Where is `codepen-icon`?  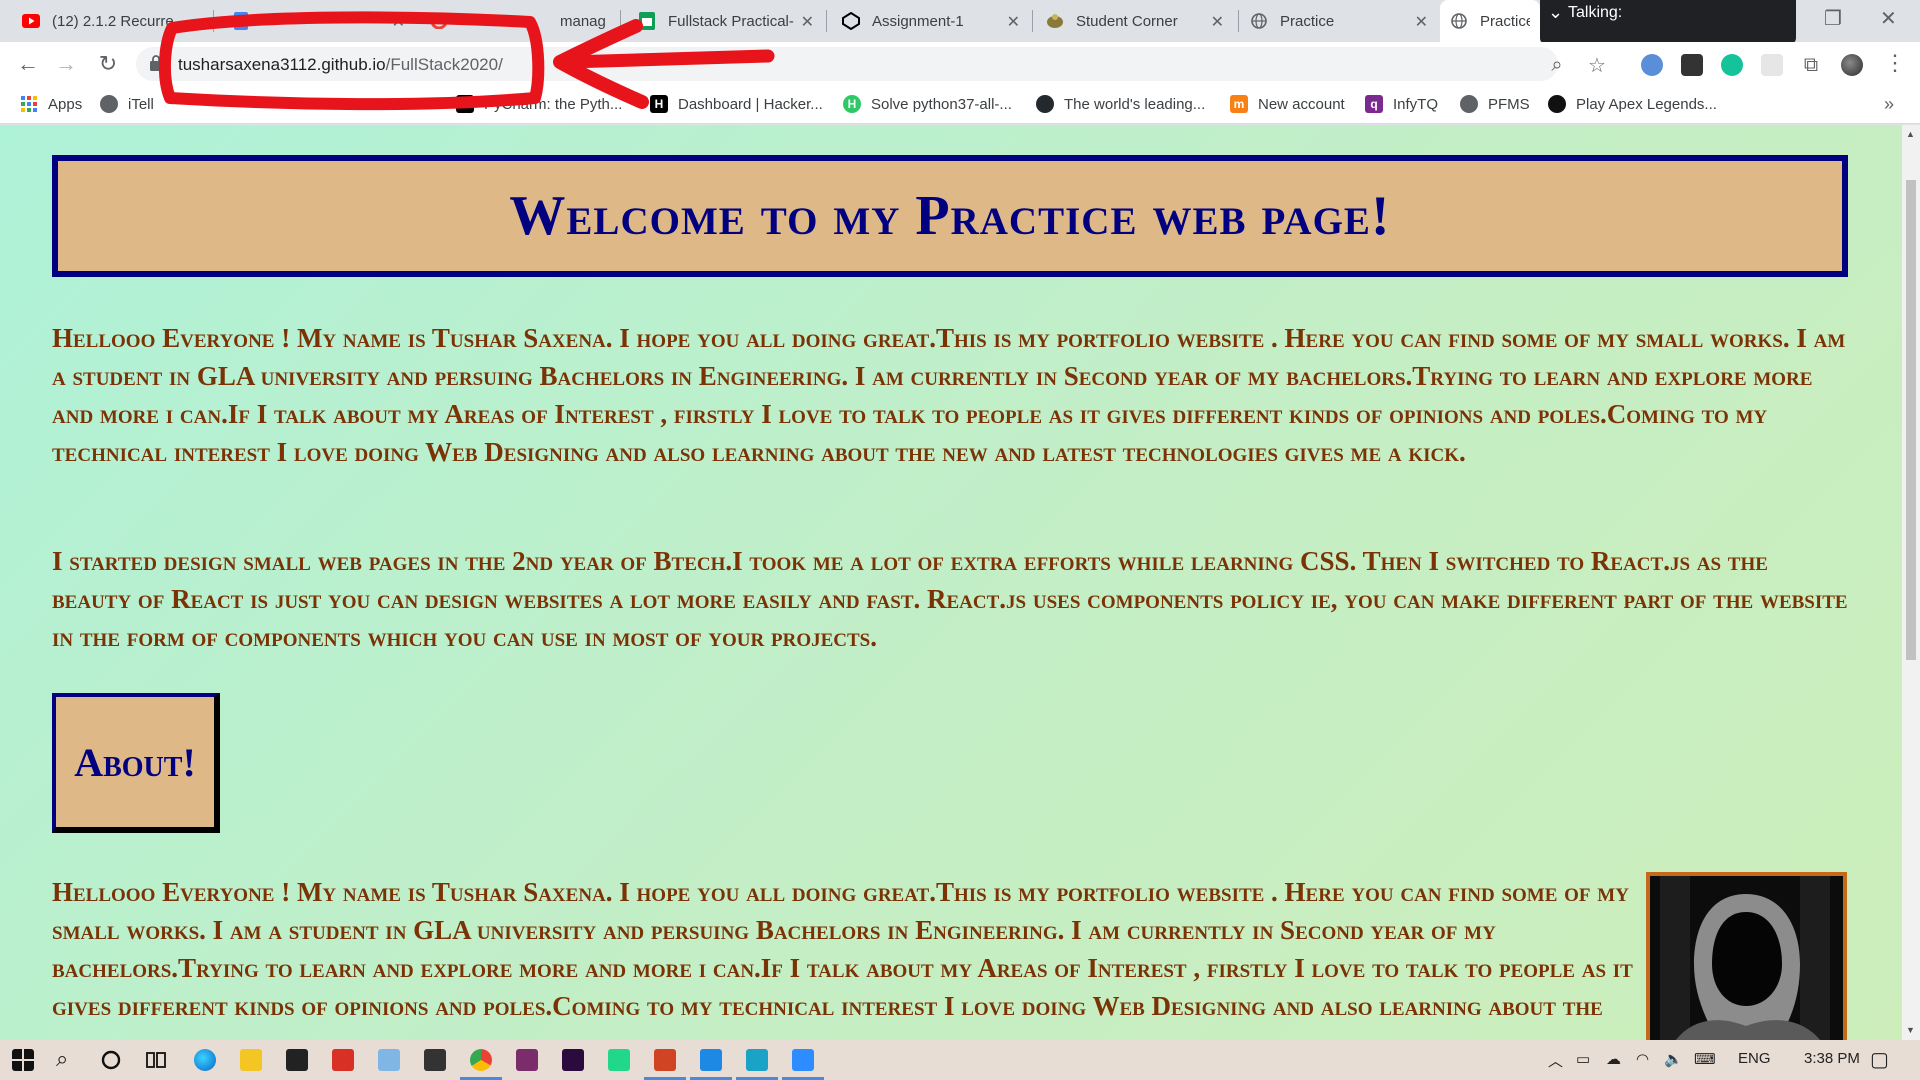 codepen-icon is located at coordinates (851, 21).